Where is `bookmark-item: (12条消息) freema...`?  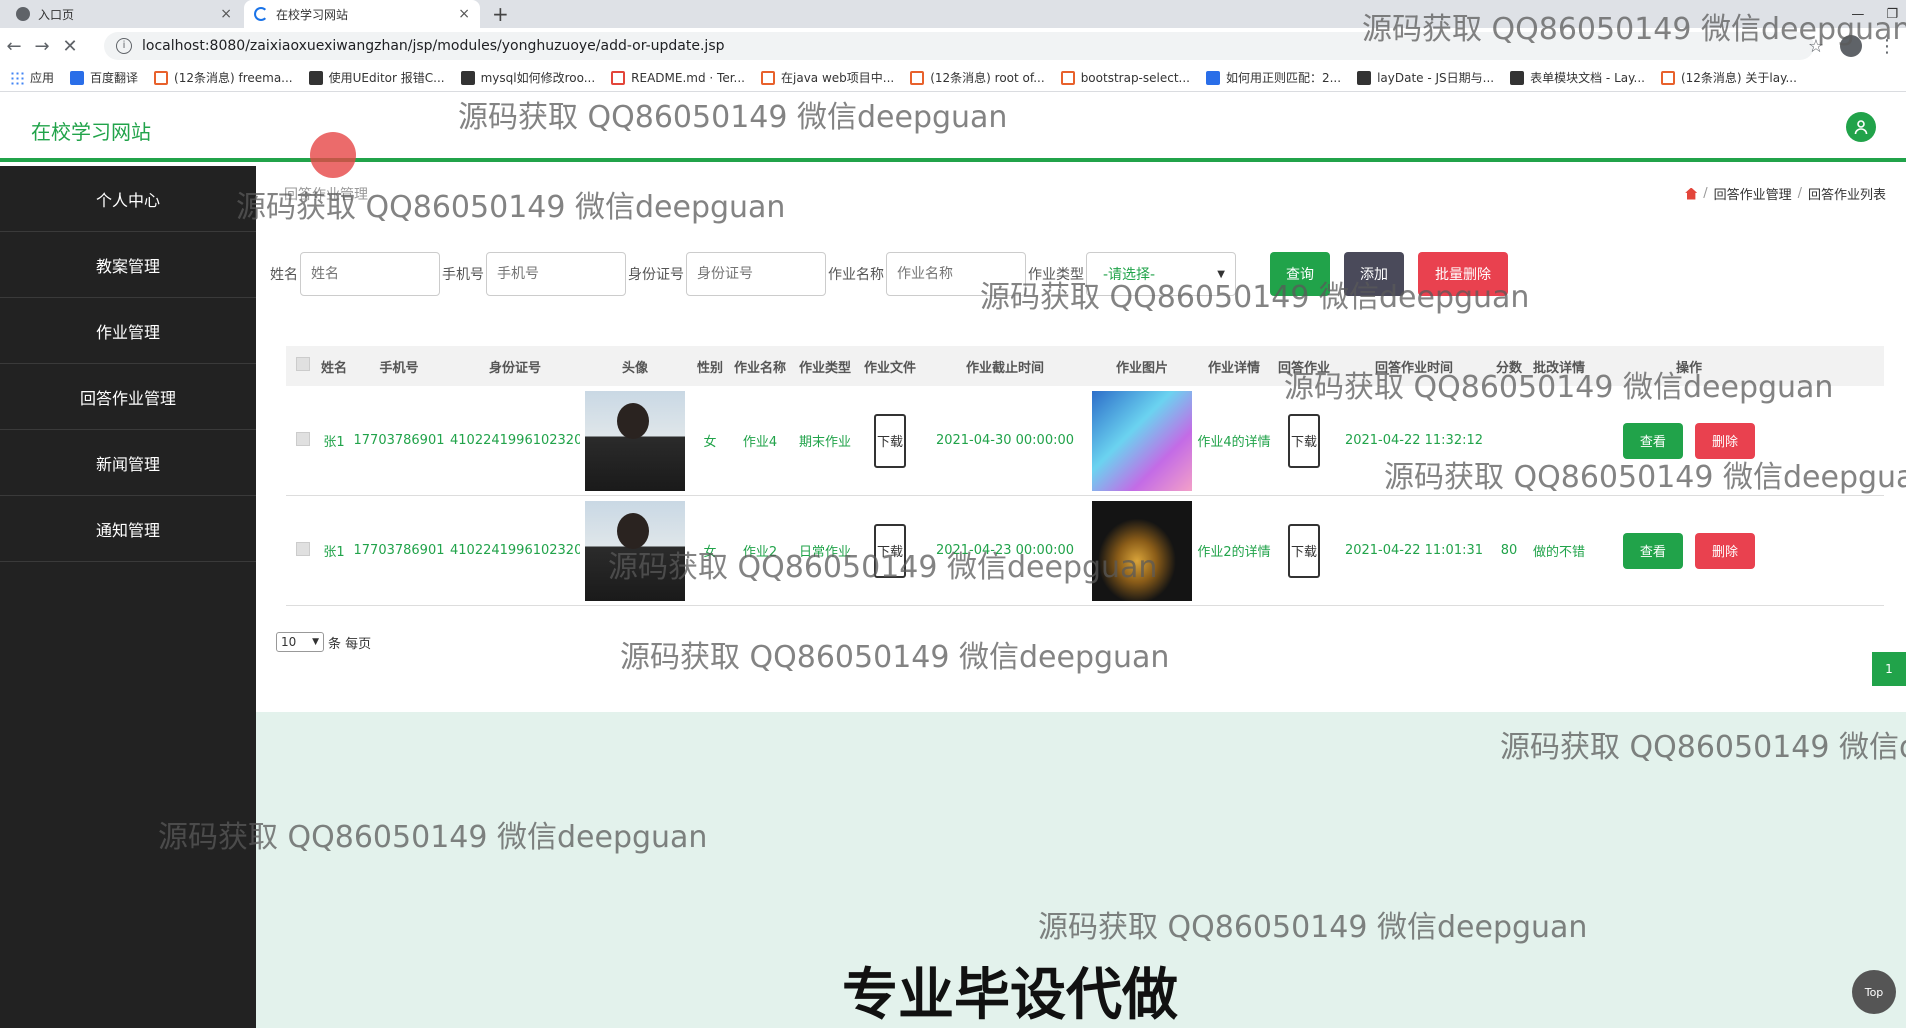
bookmark-item: (12条消息) freema... is located at coordinates (223, 77).